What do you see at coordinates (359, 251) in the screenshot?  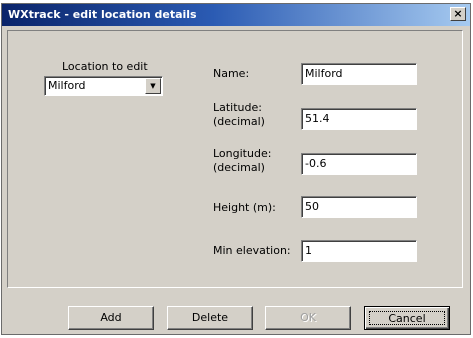 I see `min-elevation-input: 1` at bounding box center [359, 251].